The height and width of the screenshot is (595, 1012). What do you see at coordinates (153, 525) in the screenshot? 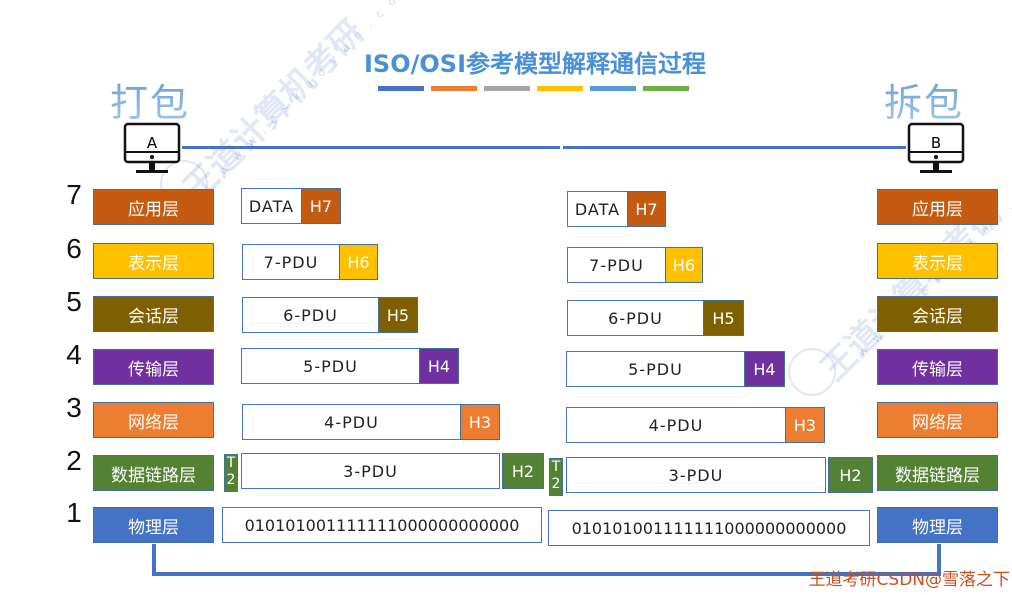
I see `sender-layer-box: 物理层` at bounding box center [153, 525].